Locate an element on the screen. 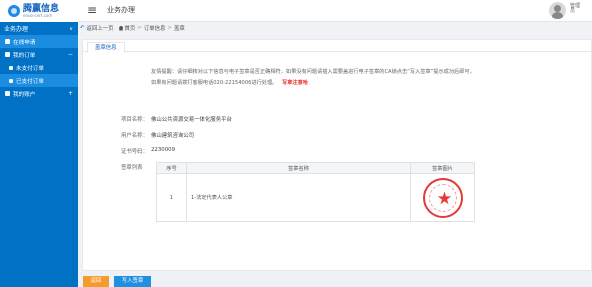 The image size is (592, 287). sidebar-item-paid: 已支付订单 is located at coordinates (39, 80).